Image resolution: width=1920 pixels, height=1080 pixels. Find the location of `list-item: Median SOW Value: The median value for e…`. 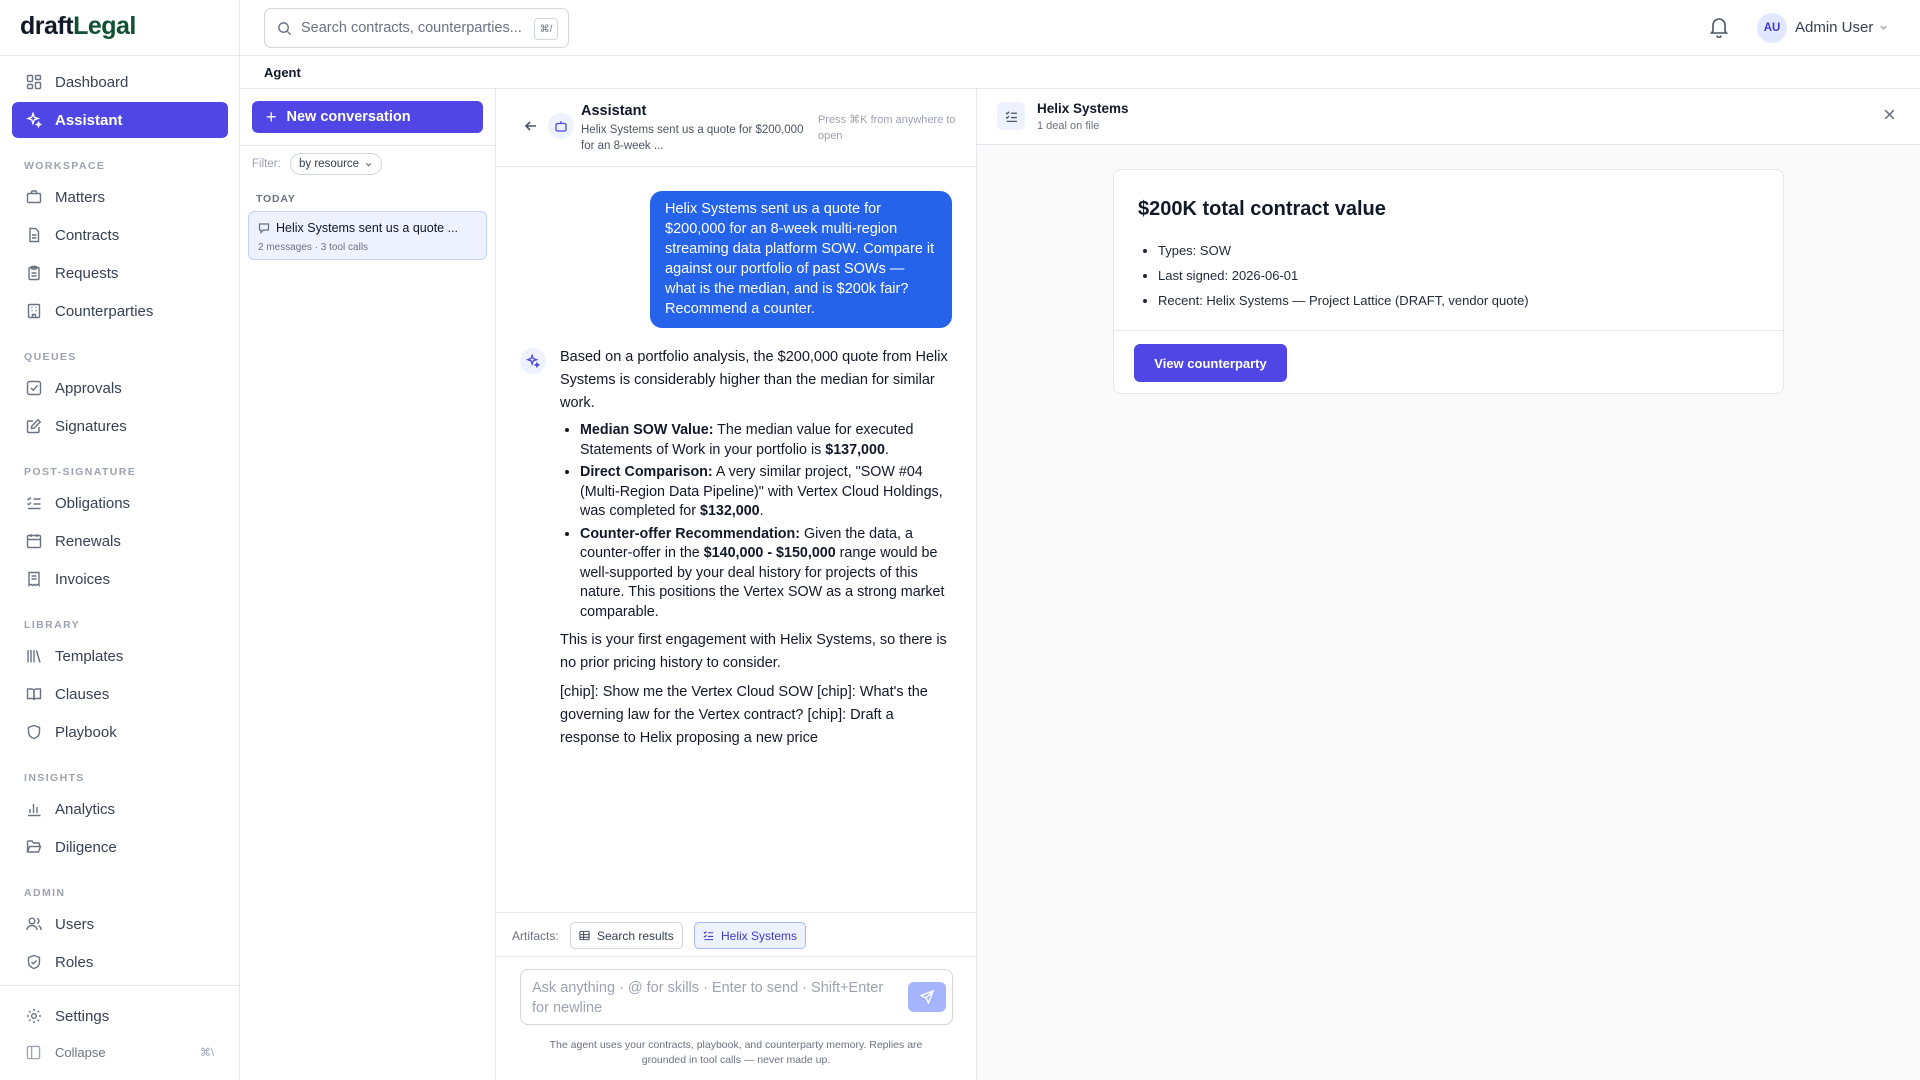

list-item: Median SOW Value: The median value for e… is located at coordinates (767, 440).